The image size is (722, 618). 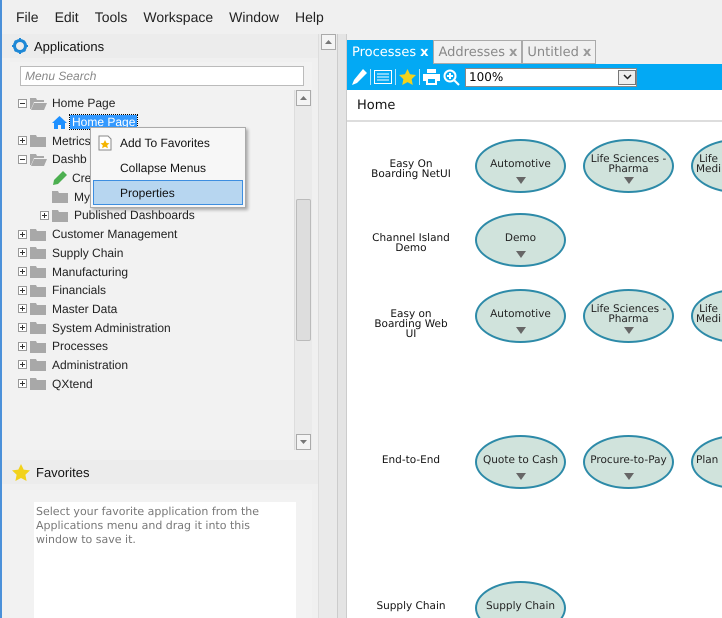 What do you see at coordinates (534, 106) in the screenshot?
I see `breadcrumb: Home` at bounding box center [534, 106].